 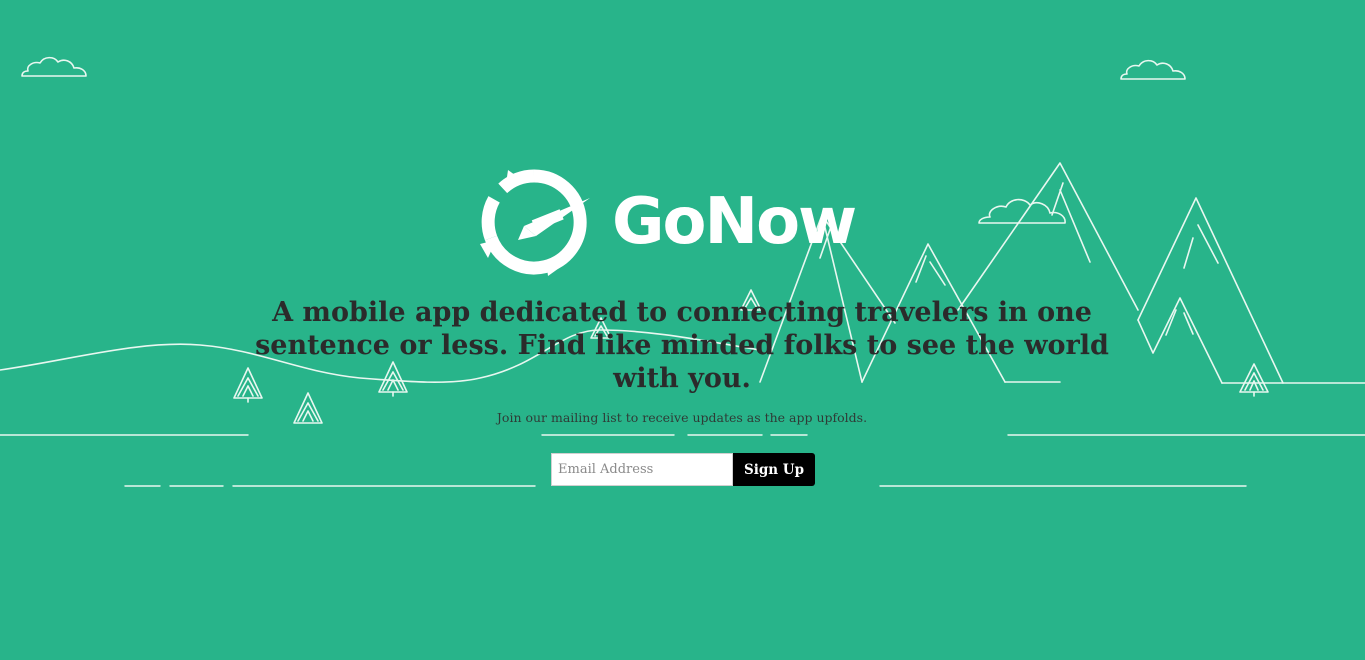 What do you see at coordinates (642, 469) in the screenshot?
I see `email-input` at bounding box center [642, 469].